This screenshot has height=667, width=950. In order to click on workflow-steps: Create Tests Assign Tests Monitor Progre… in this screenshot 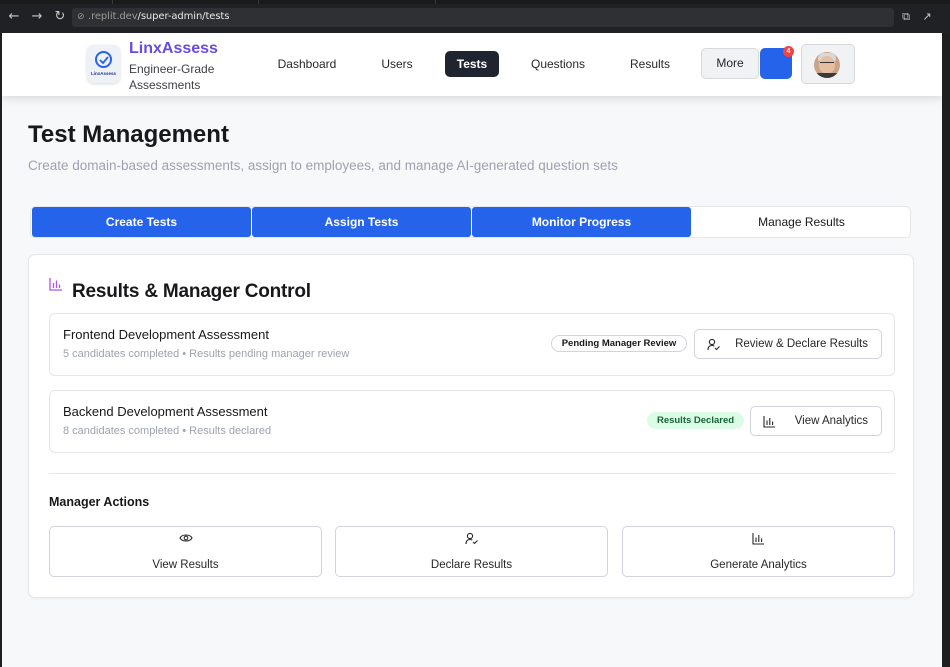, I will do `click(470, 222)`.